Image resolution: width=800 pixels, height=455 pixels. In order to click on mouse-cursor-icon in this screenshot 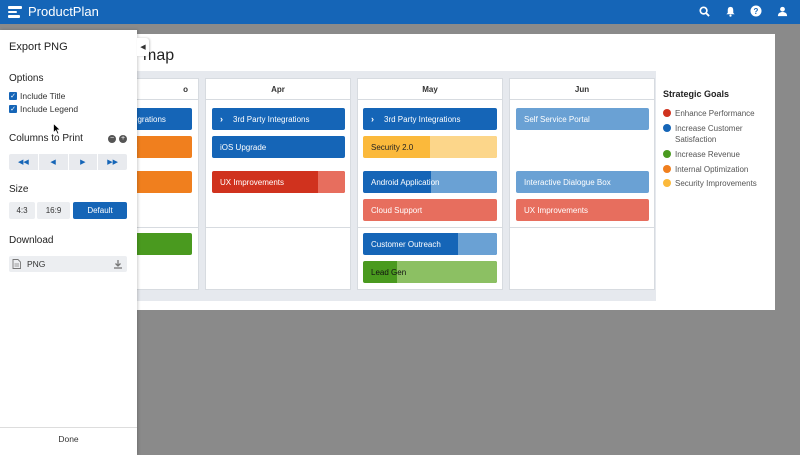, I will do `click(57, 129)`.